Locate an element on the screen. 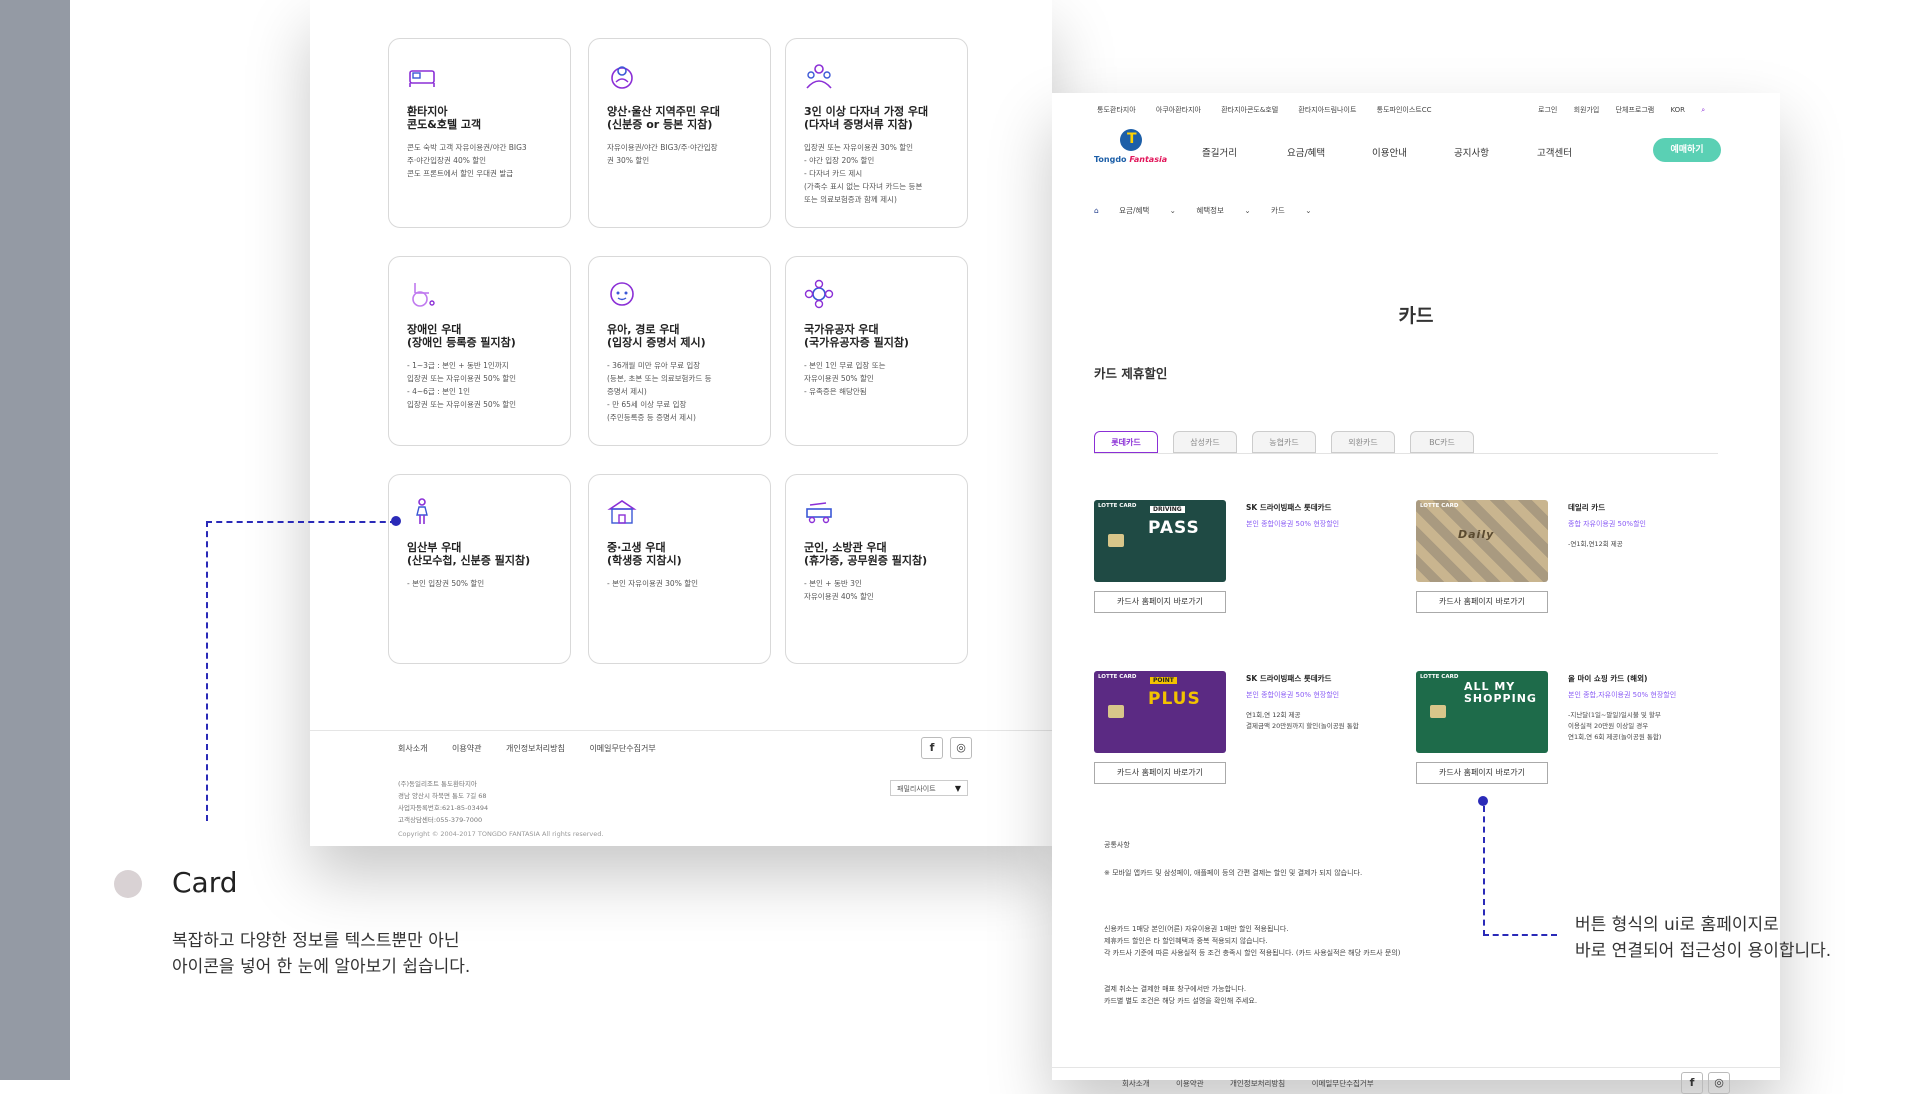  left-gray-strip is located at coordinates (35, 540).